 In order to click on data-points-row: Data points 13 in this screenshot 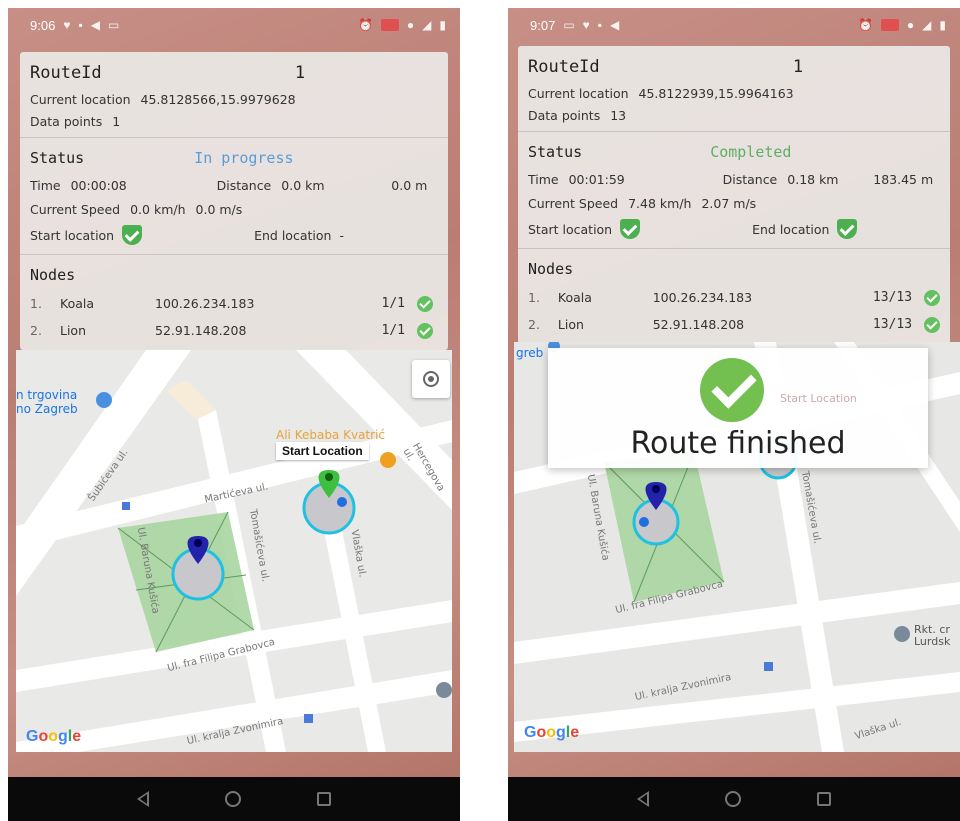, I will do `click(734, 115)`.